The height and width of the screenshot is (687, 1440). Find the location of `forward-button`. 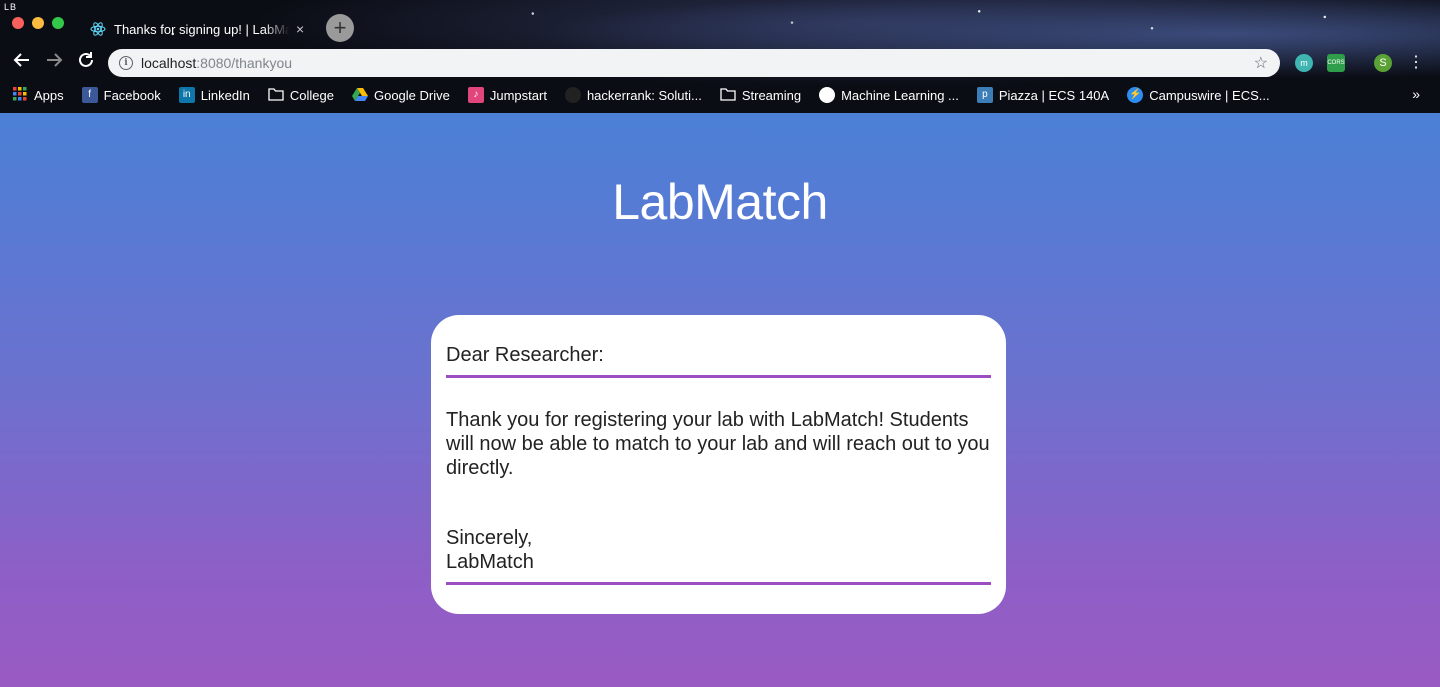

forward-button is located at coordinates (54, 62).